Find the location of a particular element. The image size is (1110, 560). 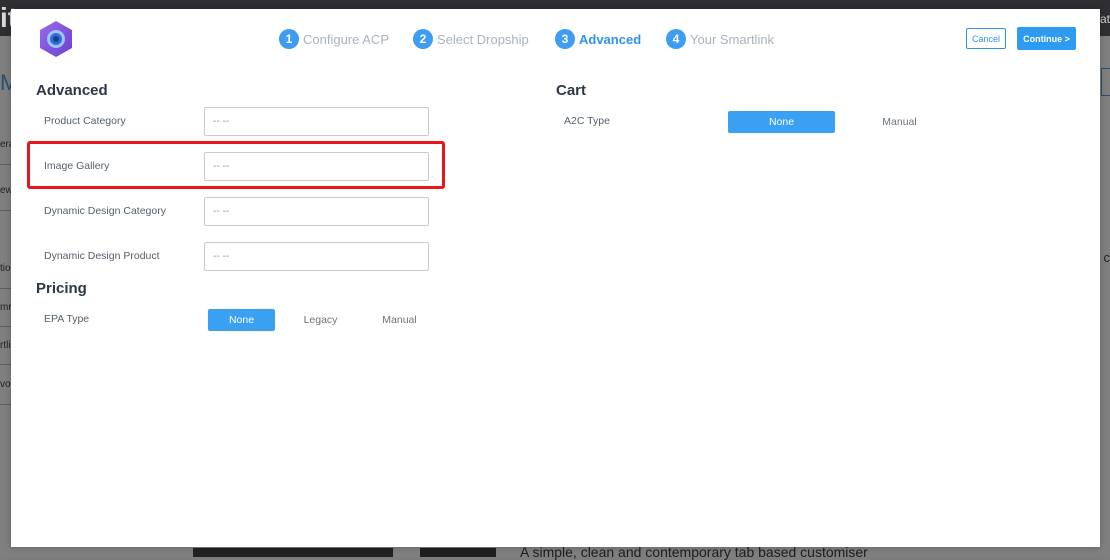

app-hexagon-logo-icon is located at coordinates (56, 39).